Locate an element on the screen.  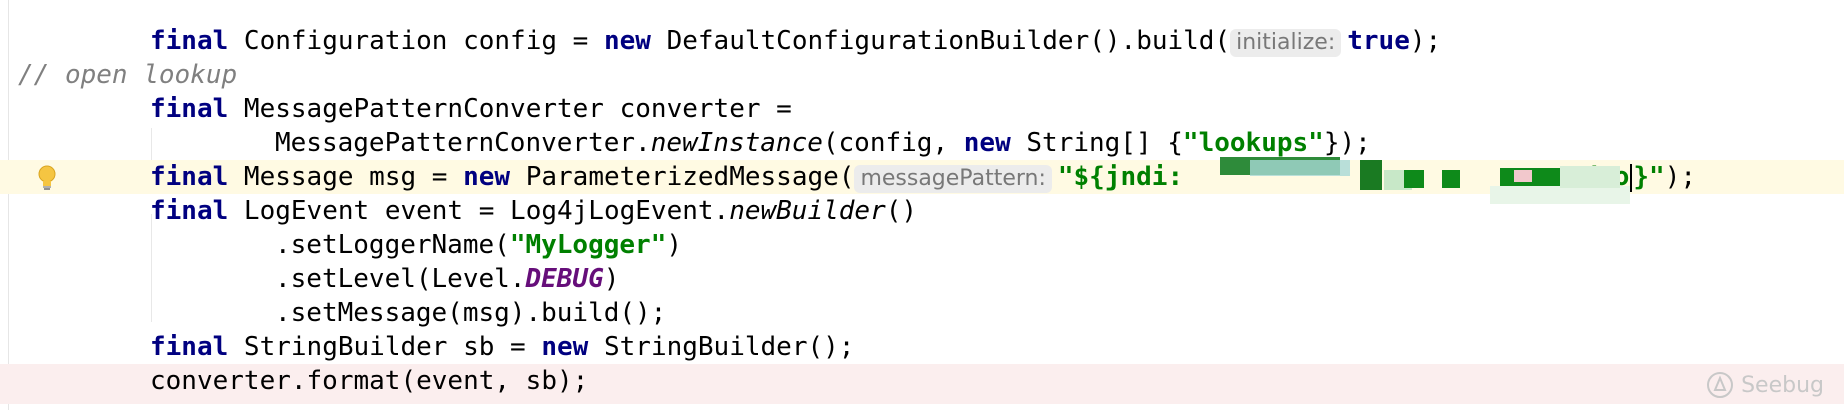
code-text: StringBuilder(); is located at coordinates (721, 347).